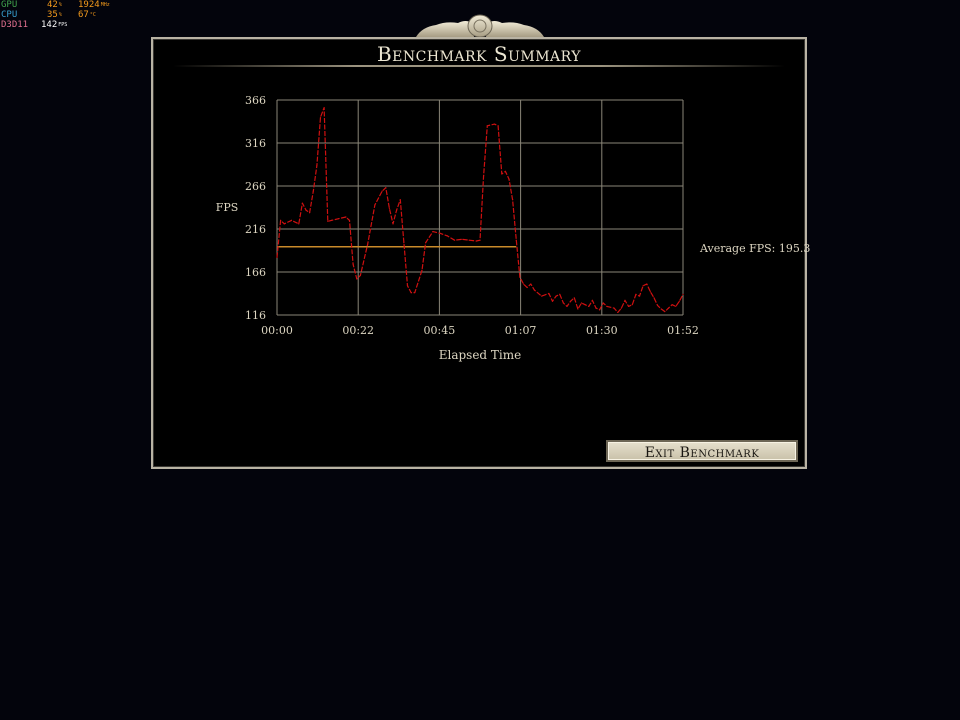  What do you see at coordinates (49, 25) in the screenshot?
I see `osd-fps-value: 142` at bounding box center [49, 25].